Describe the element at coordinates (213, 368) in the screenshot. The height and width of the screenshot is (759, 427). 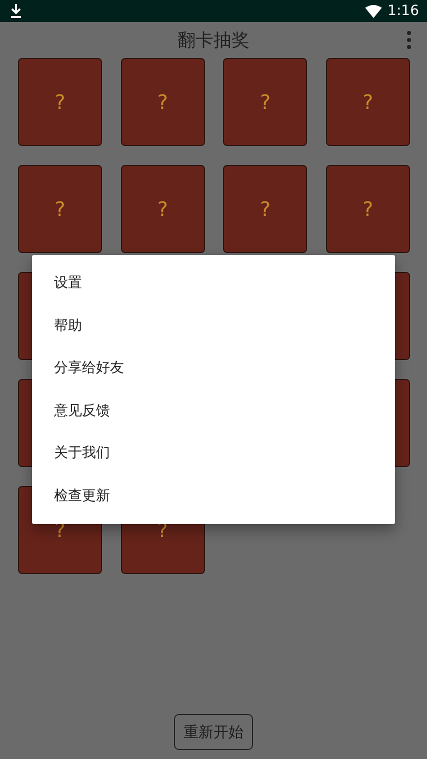
I see `menu-item: 分享给好友` at that location.